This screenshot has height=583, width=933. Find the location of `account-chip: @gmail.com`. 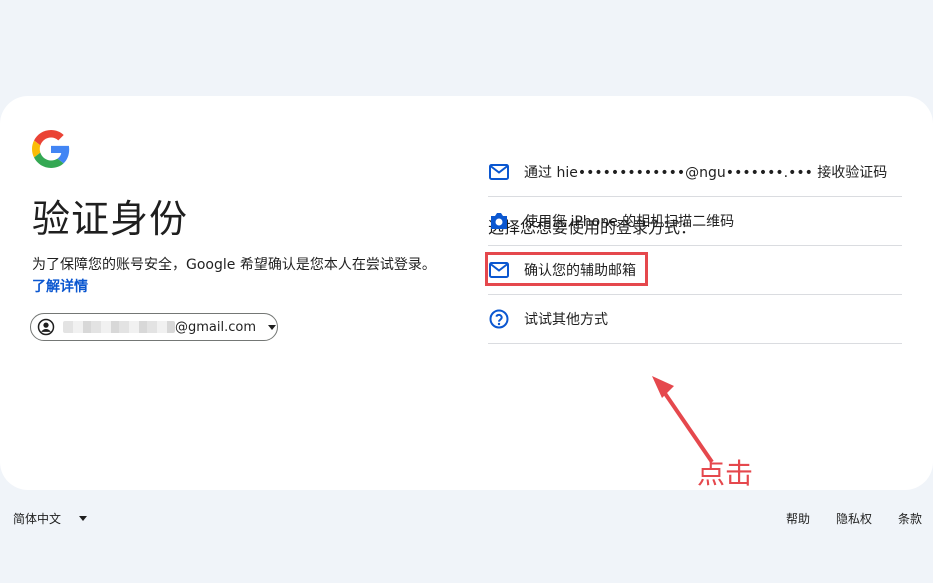

account-chip: @gmail.com is located at coordinates (154, 327).